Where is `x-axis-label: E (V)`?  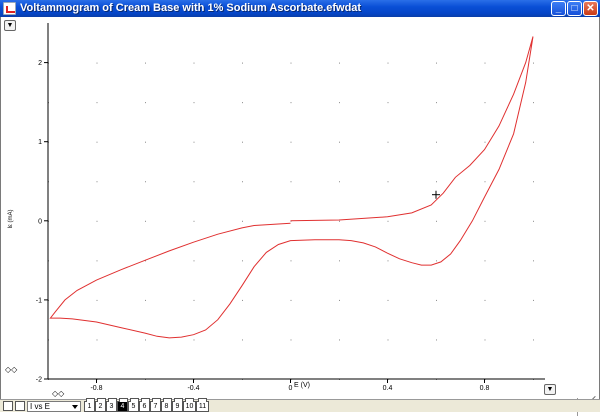
x-axis-label: E (V) is located at coordinates (302, 385).